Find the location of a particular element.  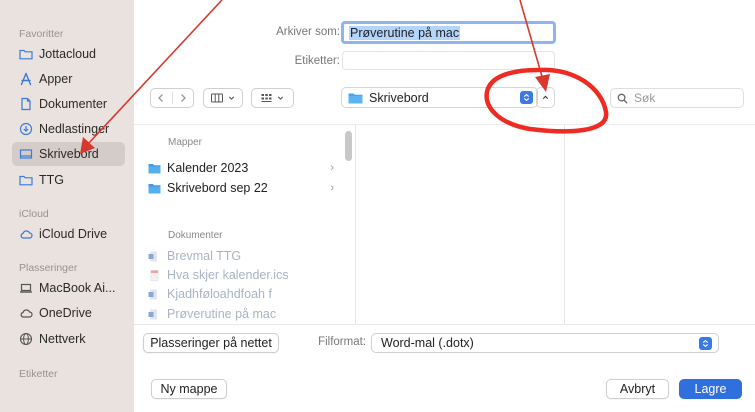

sidebar-item-label: Dokumenter is located at coordinates (73, 104).